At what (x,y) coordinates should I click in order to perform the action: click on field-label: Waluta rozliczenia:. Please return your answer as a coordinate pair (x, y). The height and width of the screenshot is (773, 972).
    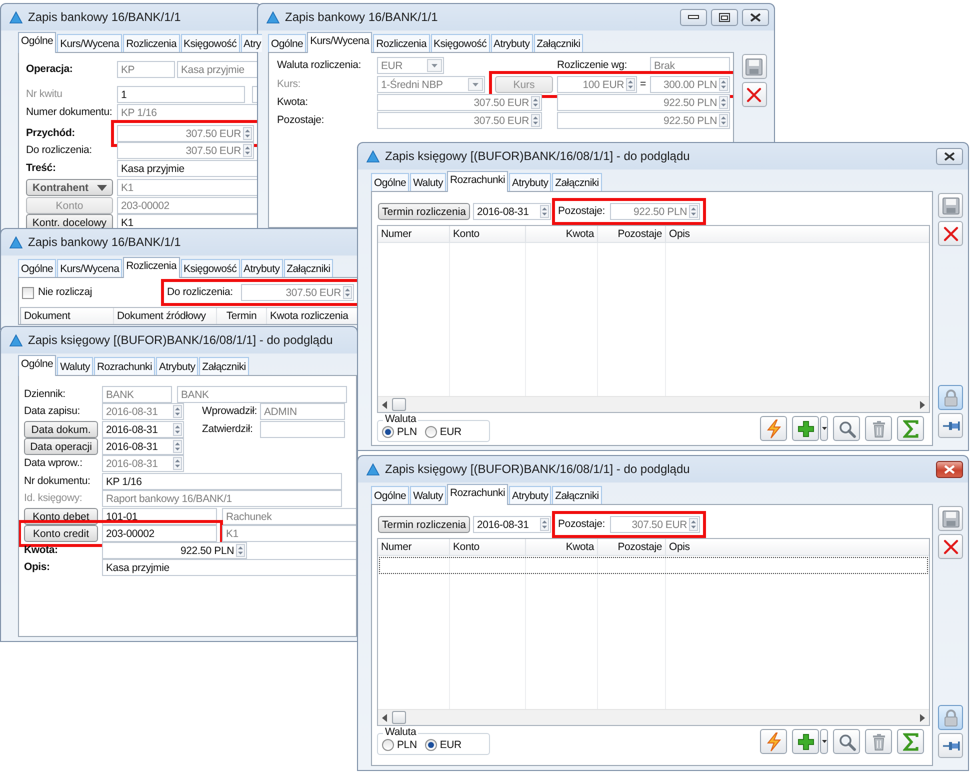
    Looking at the image, I should click on (319, 65).